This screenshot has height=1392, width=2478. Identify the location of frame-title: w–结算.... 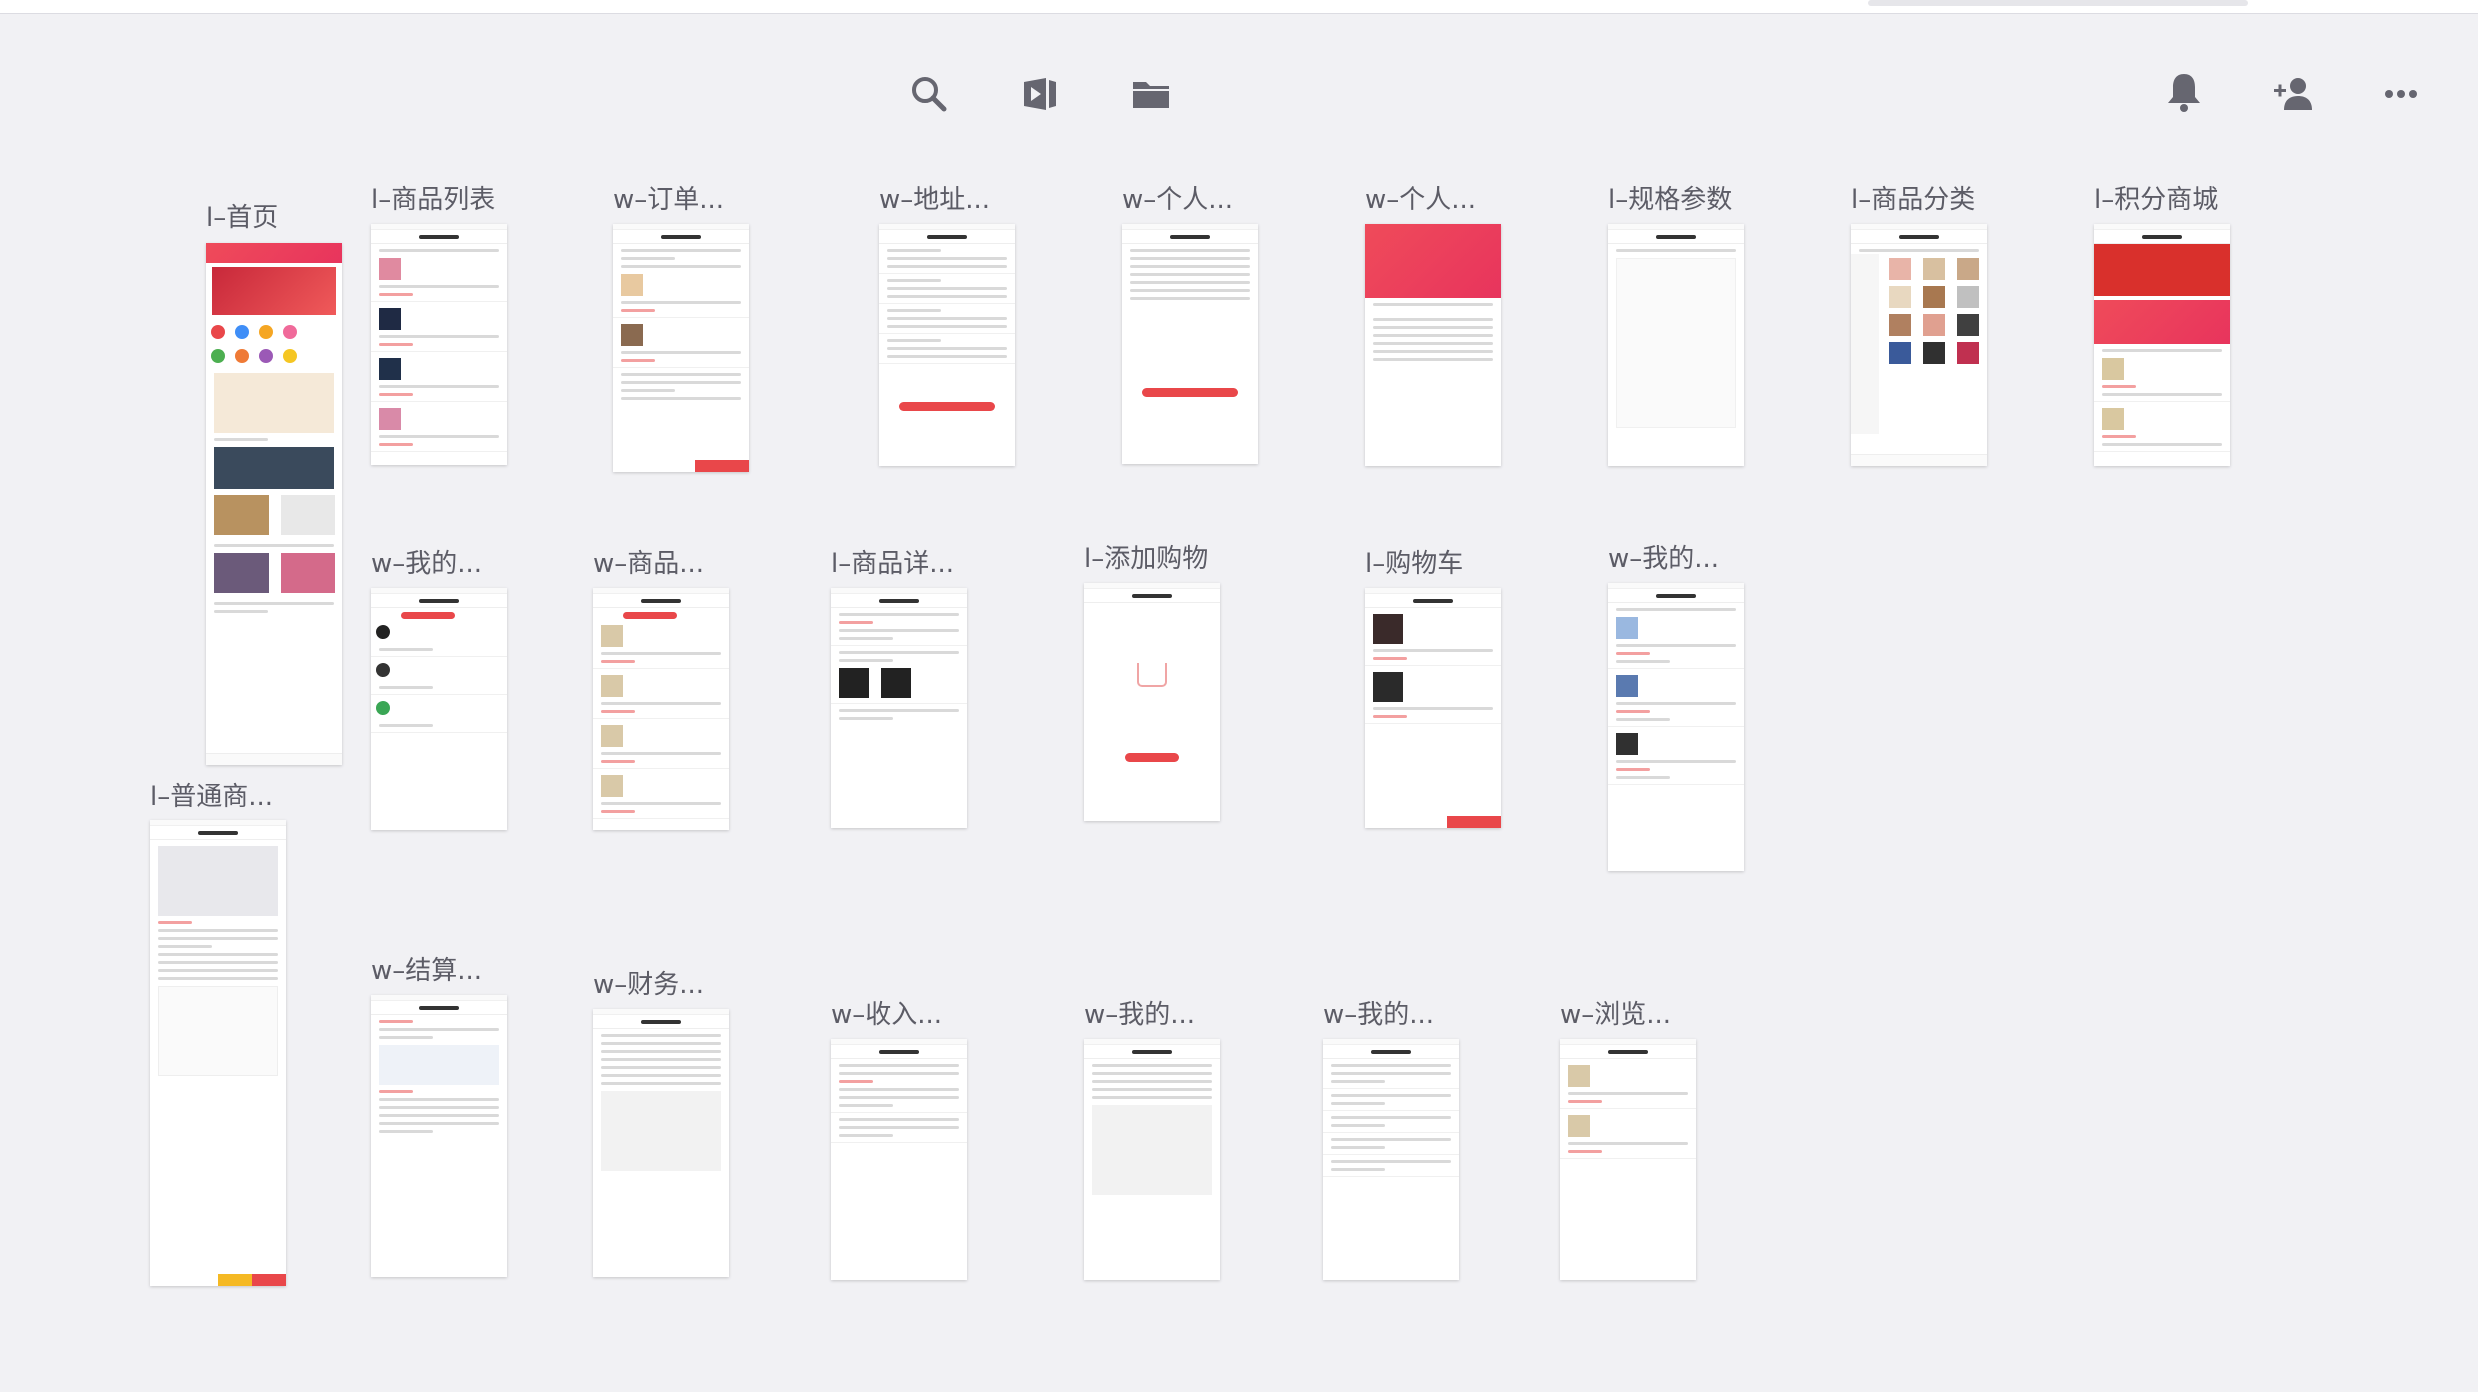
(427, 971).